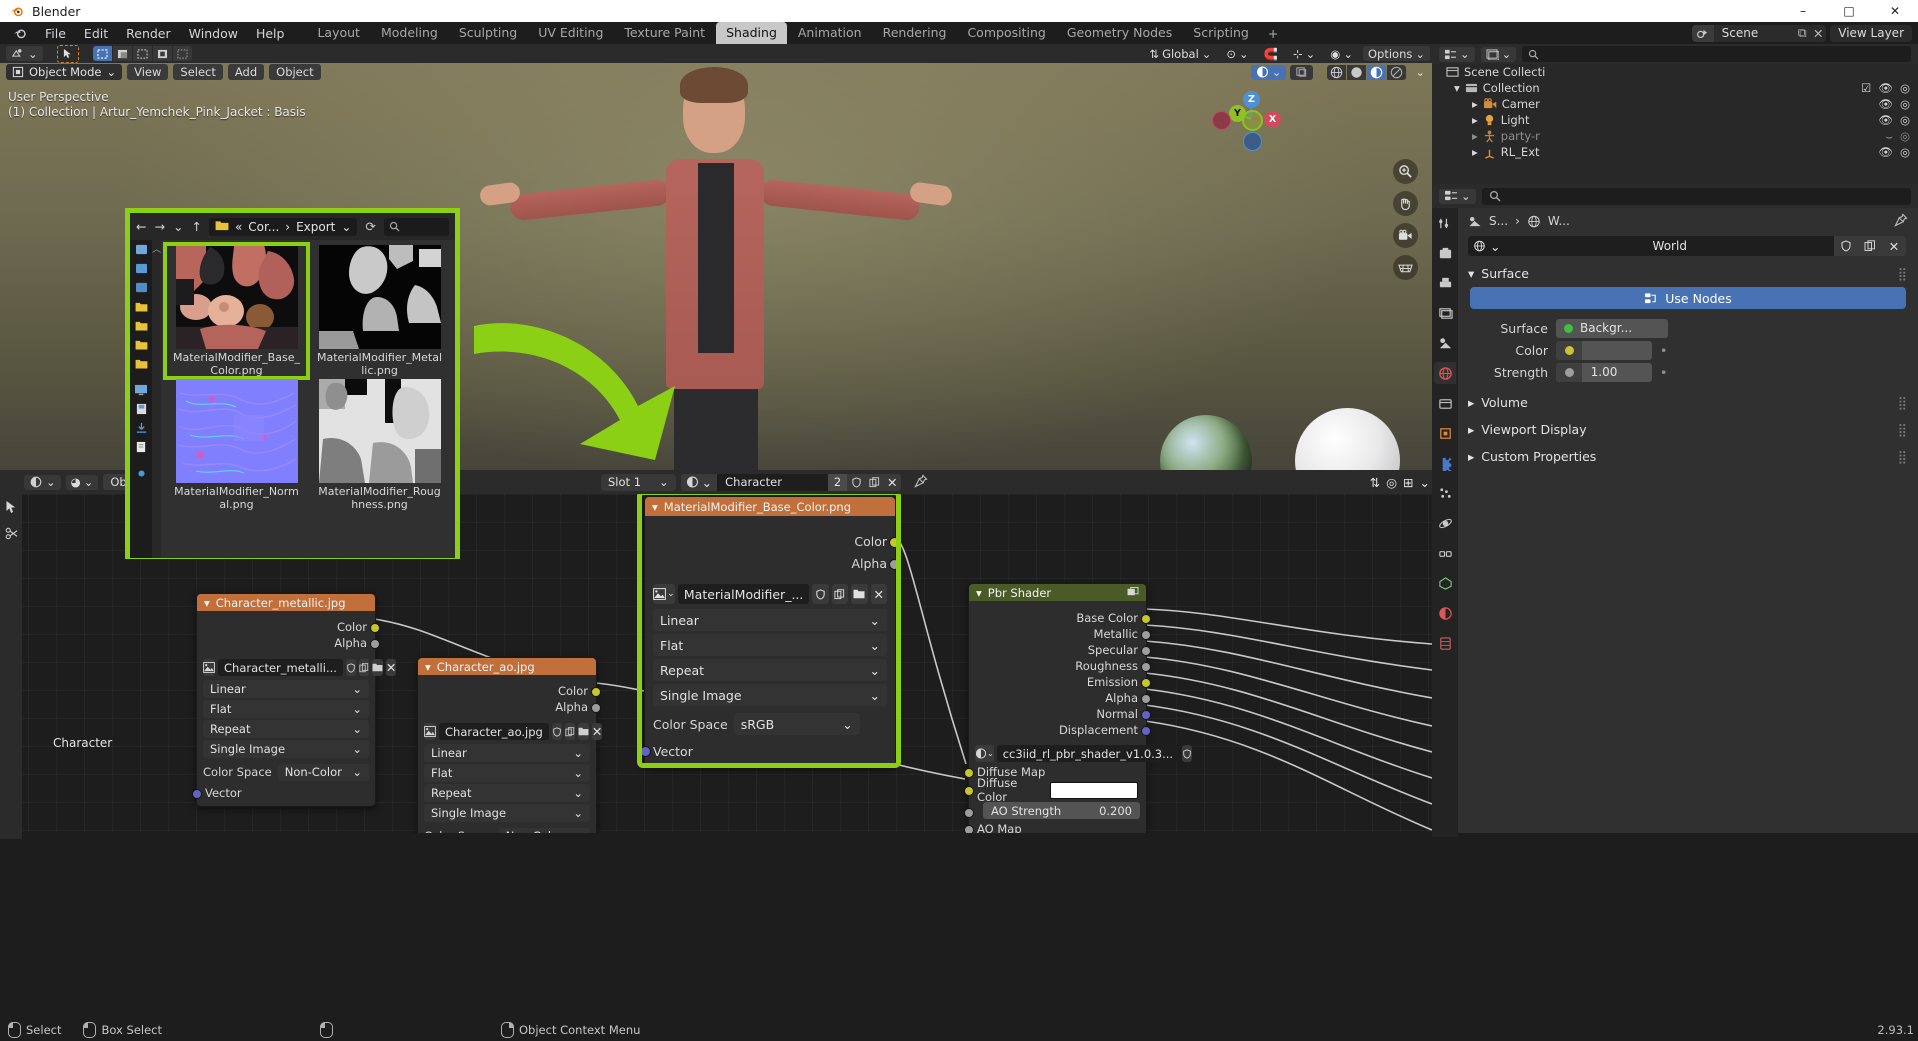  Describe the element at coordinates (1445, 523) in the screenshot. I see `tab-physics` at that location.